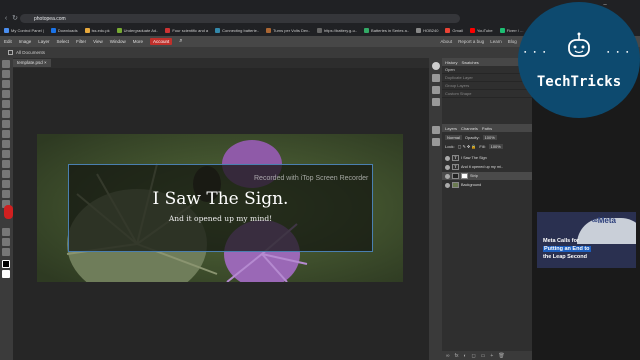 This screenshot has width=640, height=360. I want to click on marquee-tool-icon, so click(6, 74).